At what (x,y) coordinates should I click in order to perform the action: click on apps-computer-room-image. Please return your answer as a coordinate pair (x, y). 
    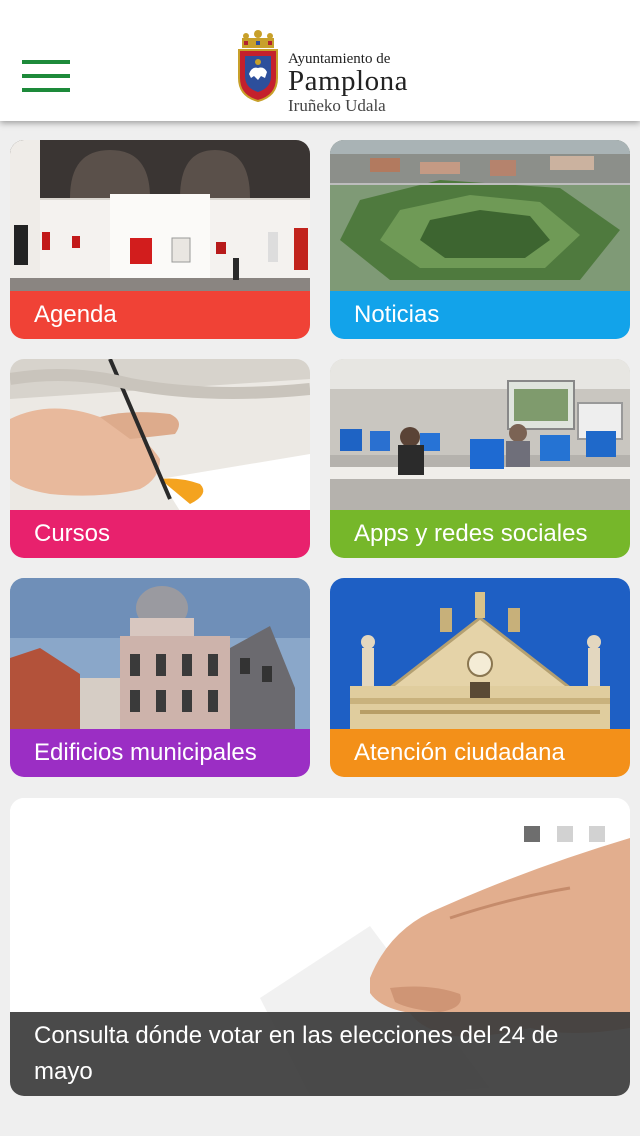
    Looking at the image, I should click on (480, 435).